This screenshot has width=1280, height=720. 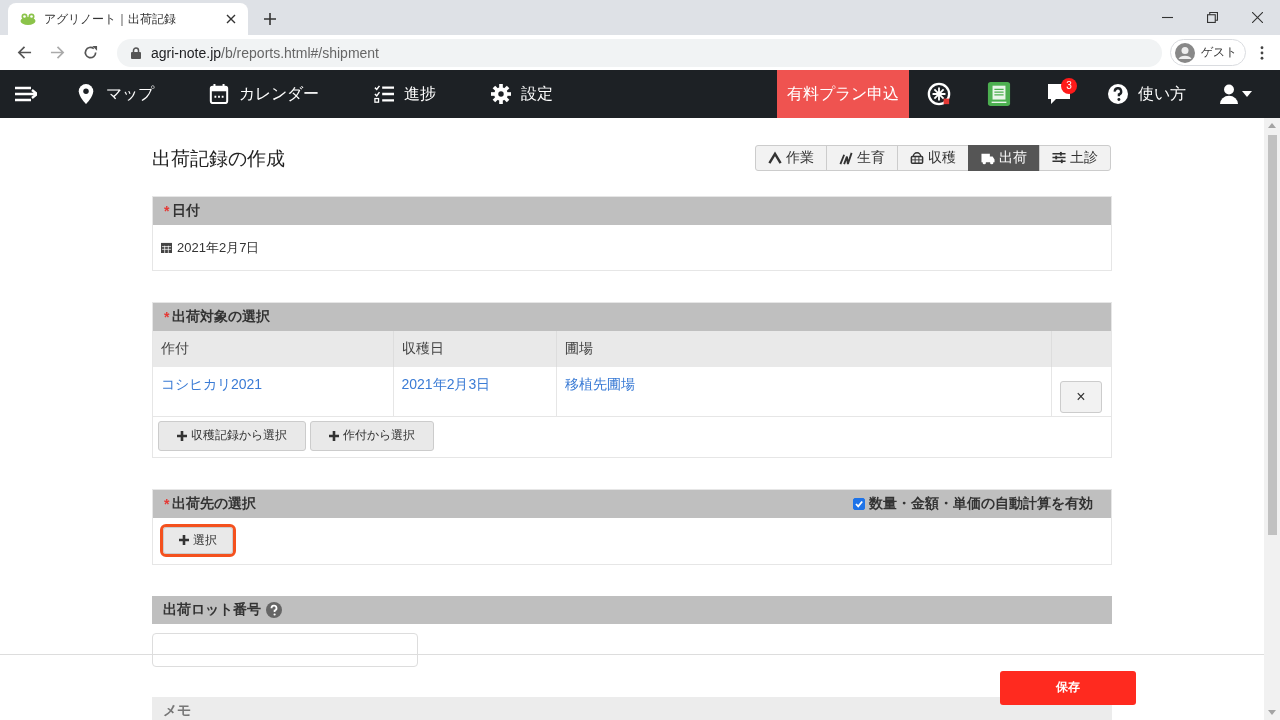 What do you see at coordinates (1059, 94) in the screenshot?
I see `messages-button: 3` at bounding box center [1059, 94].